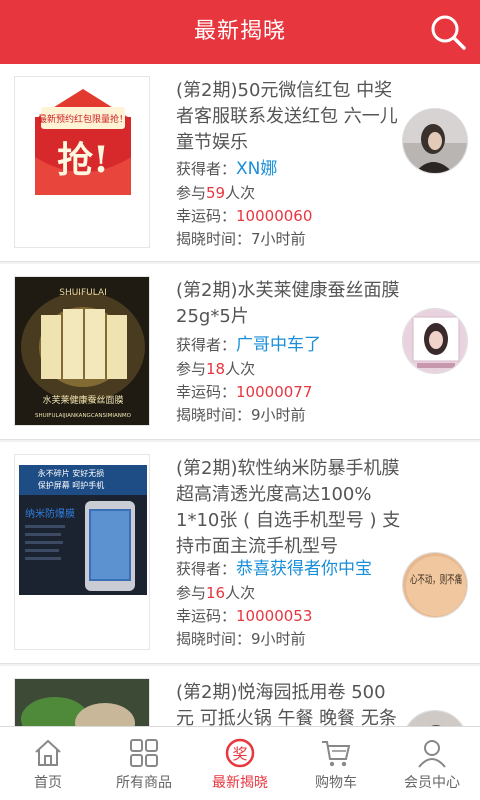  I want to click on lucky-code-line: 幸运码：10000053, so click(244, 616).